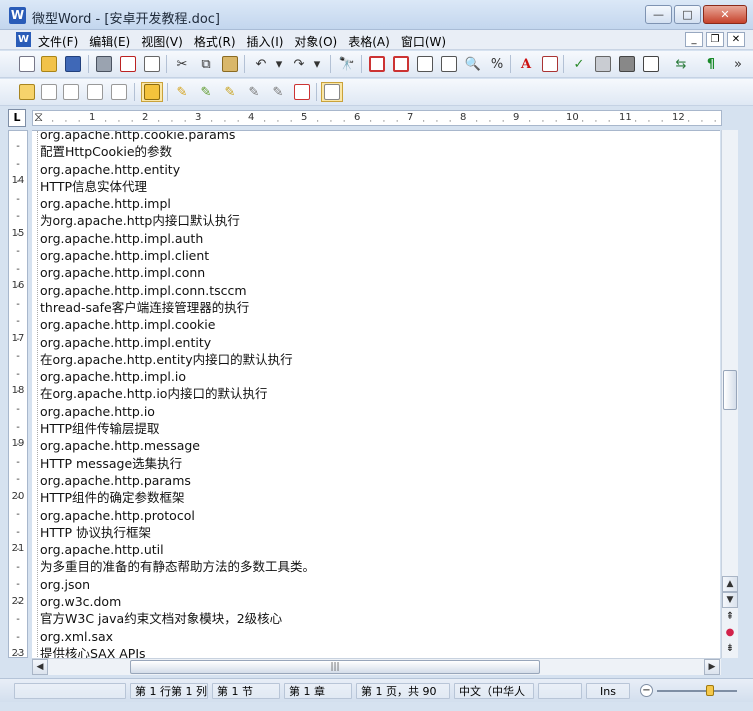 The width and height of the screenshot is (753, 711). What do you see at coordinates (177, 290) in the screenshot?
I see `document-line: org.apache.http.impl.conn.tsccm` at bounding box center [177, 290].